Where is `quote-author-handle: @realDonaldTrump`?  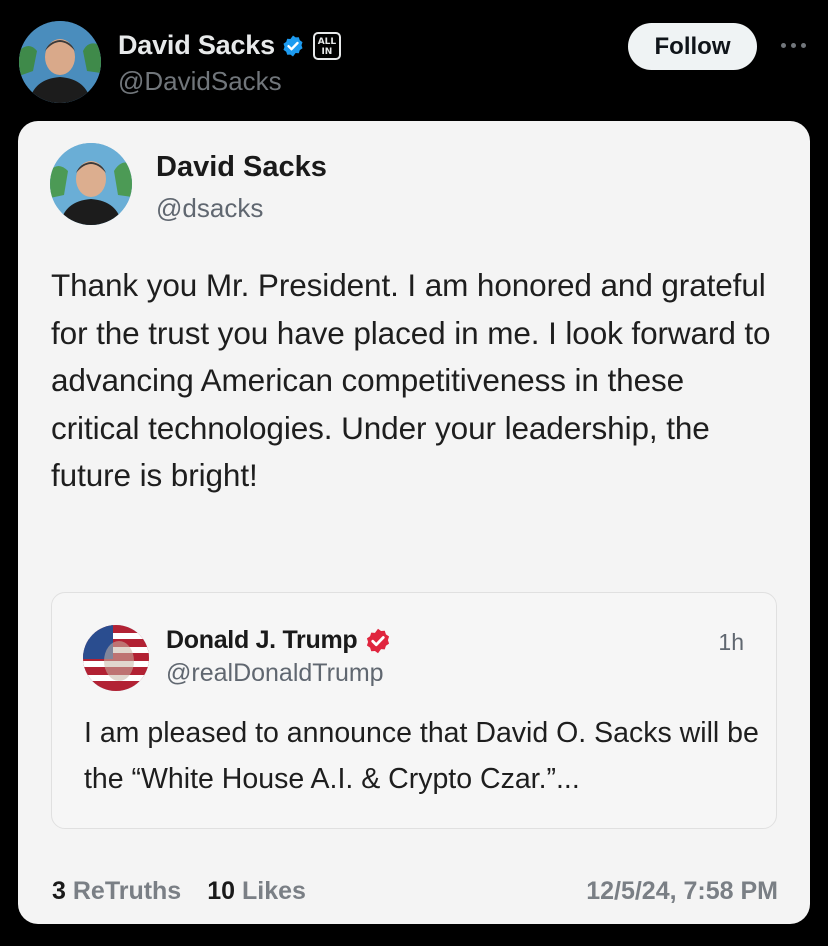 quote-author-handle: @realDonaldTrump is located at coordinates (275, 673).